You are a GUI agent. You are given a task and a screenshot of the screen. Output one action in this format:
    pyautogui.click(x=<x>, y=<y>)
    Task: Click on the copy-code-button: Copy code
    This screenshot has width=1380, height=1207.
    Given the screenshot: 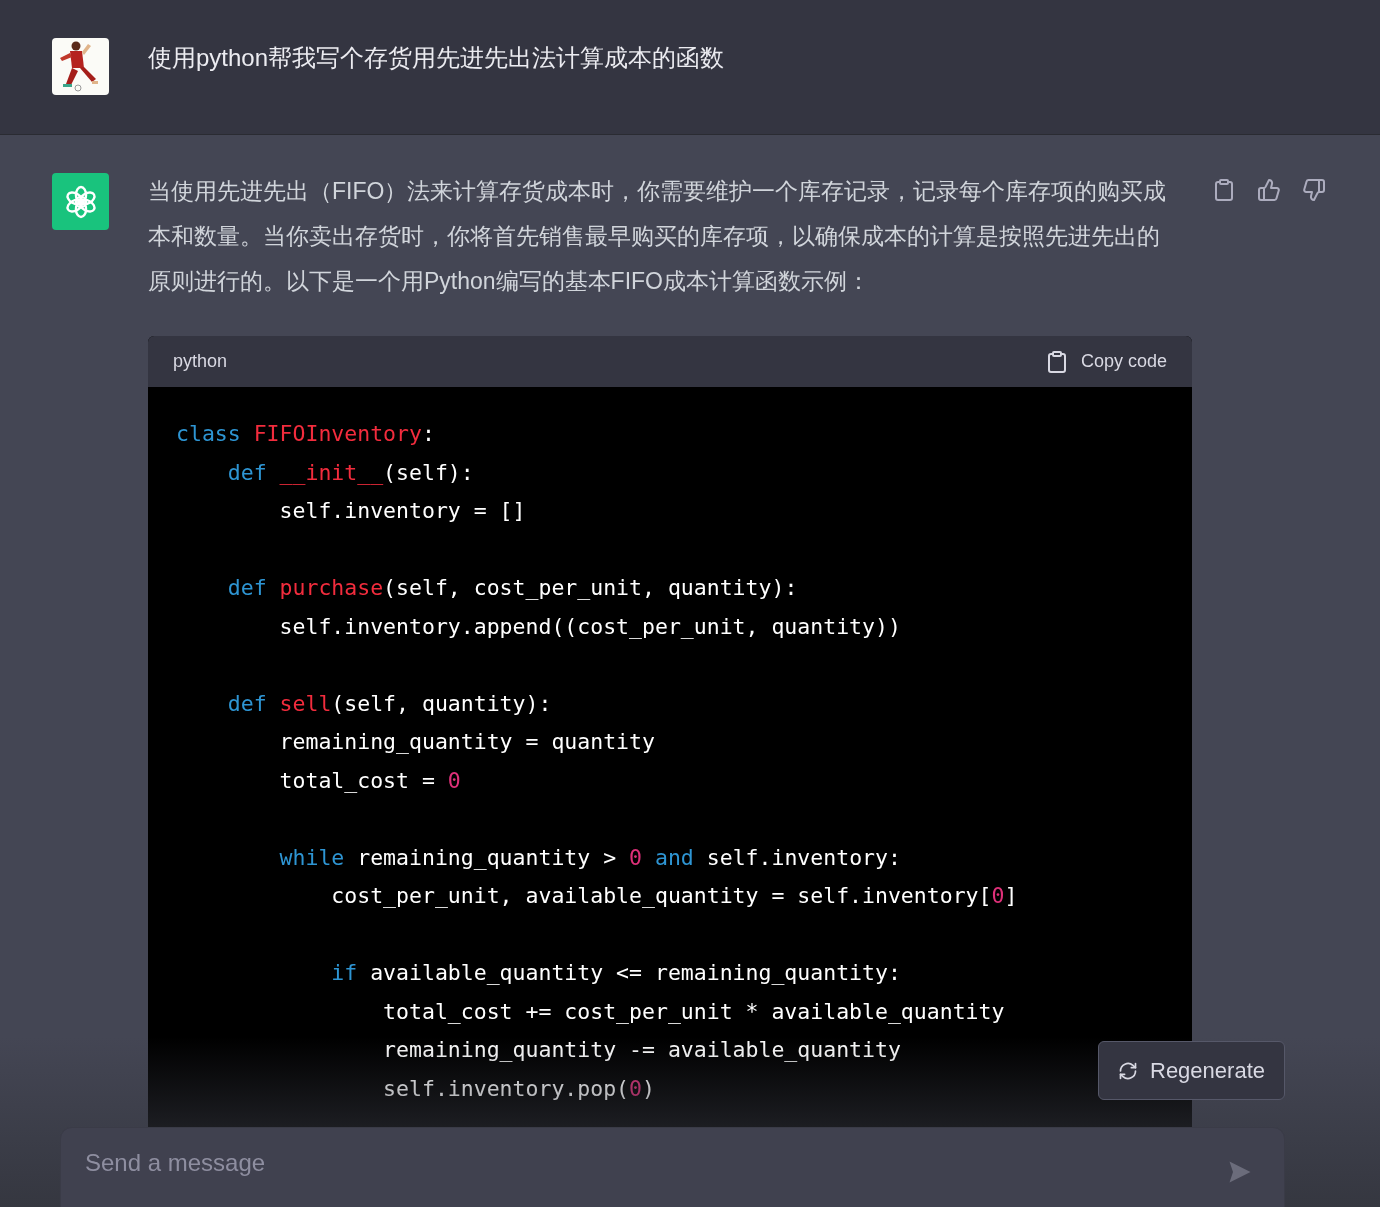 What is the action you would take?
    pyautogui.click(x=1105, y=361)
    